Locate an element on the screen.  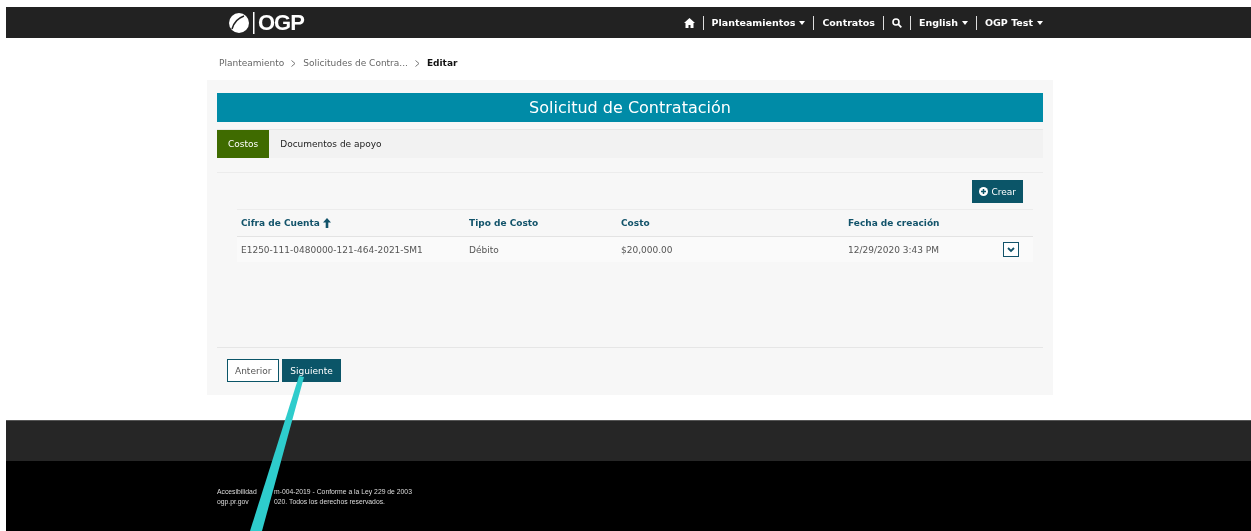
logo-icon is located at coordinates (239, 22).